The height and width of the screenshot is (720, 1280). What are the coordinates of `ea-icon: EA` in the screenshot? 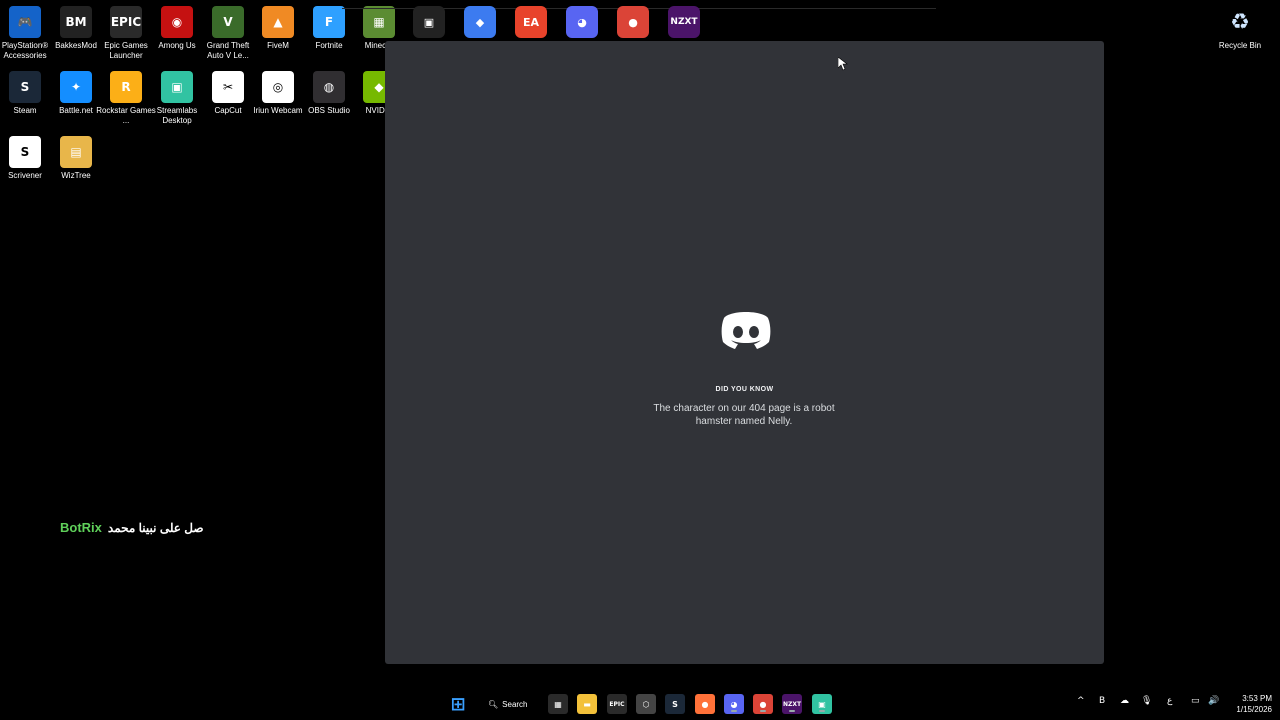 It's located at (531, 22).